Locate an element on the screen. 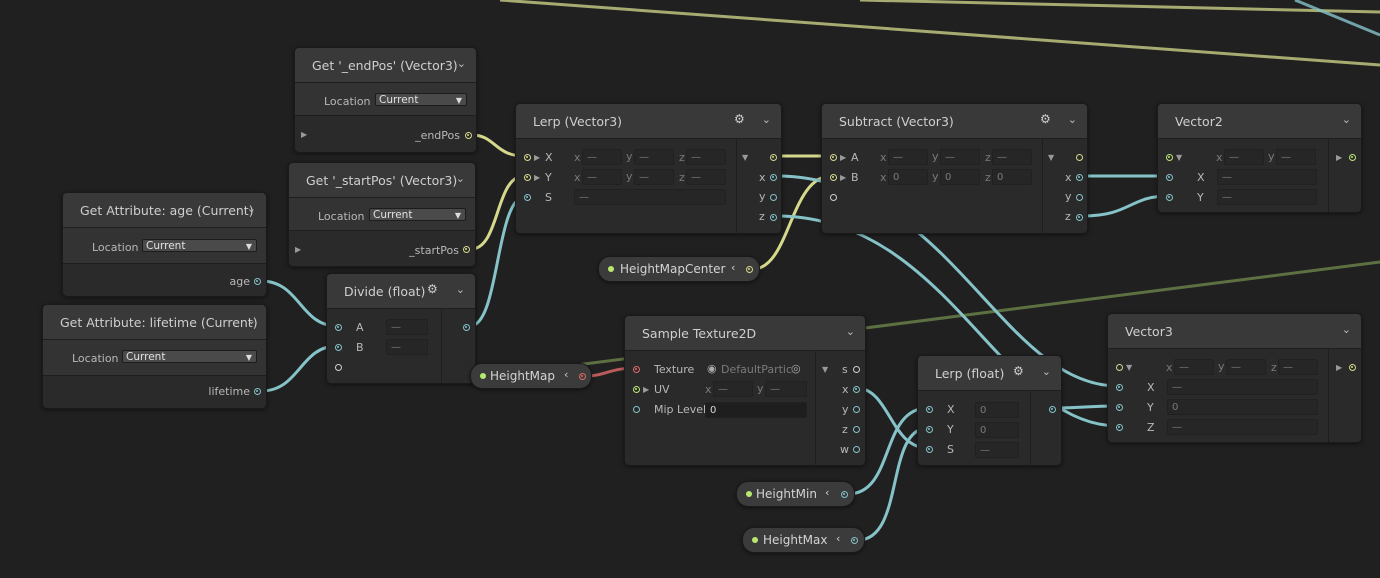  output-port-z is located at coordinates (1079, 217).